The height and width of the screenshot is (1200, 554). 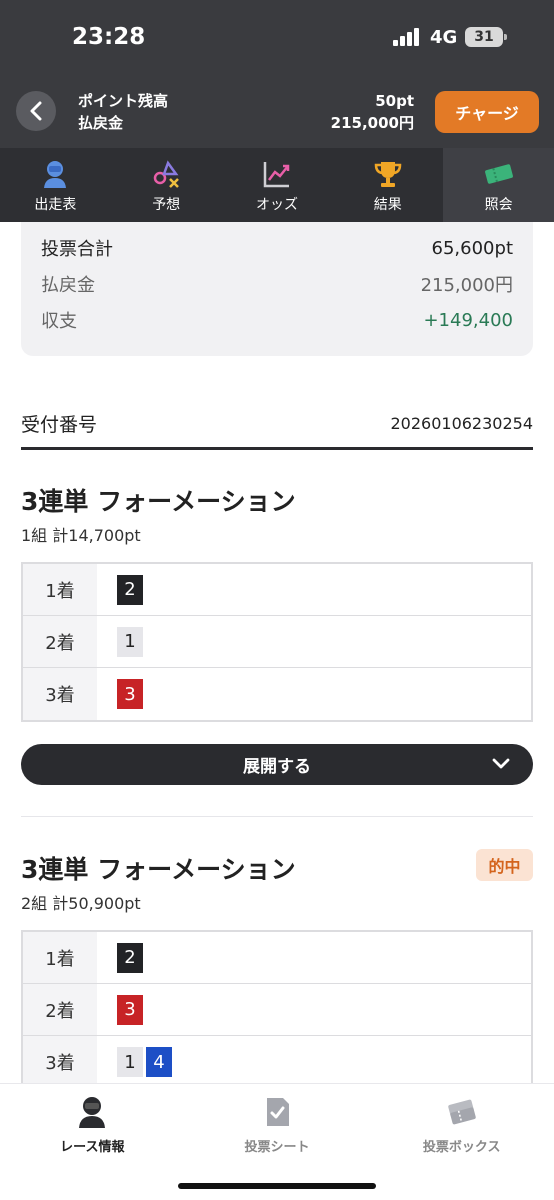 I want to click on summary-balance-label: 収支, so click(x=59, y=321).